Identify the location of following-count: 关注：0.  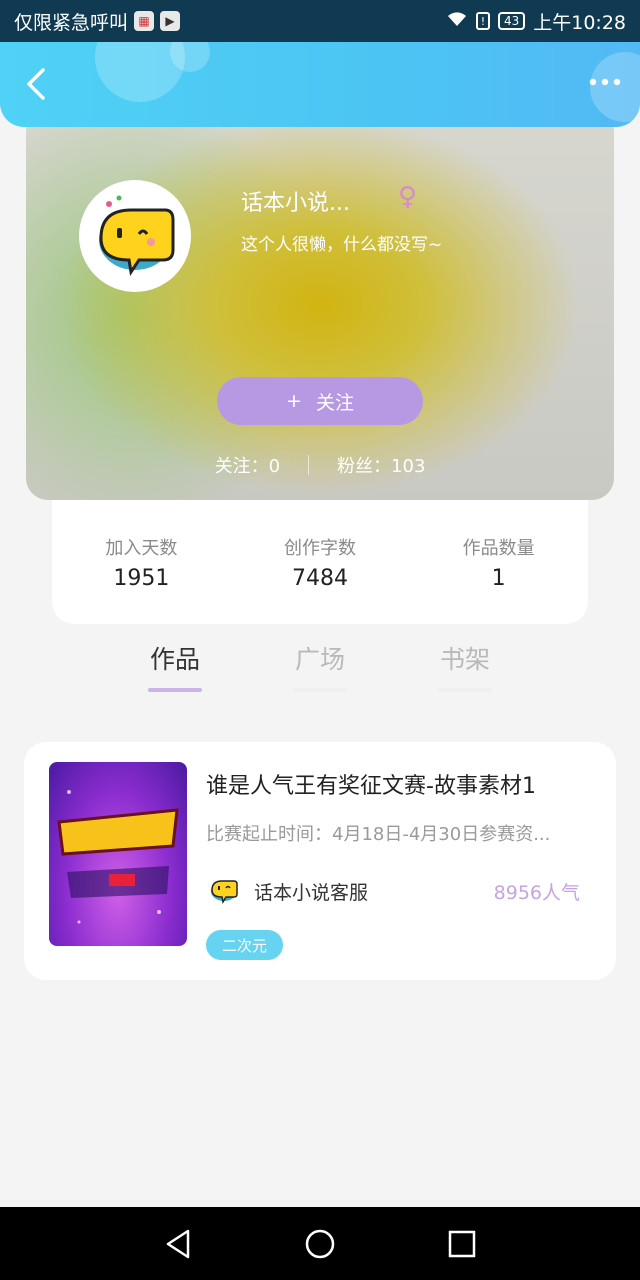
(247, 465).